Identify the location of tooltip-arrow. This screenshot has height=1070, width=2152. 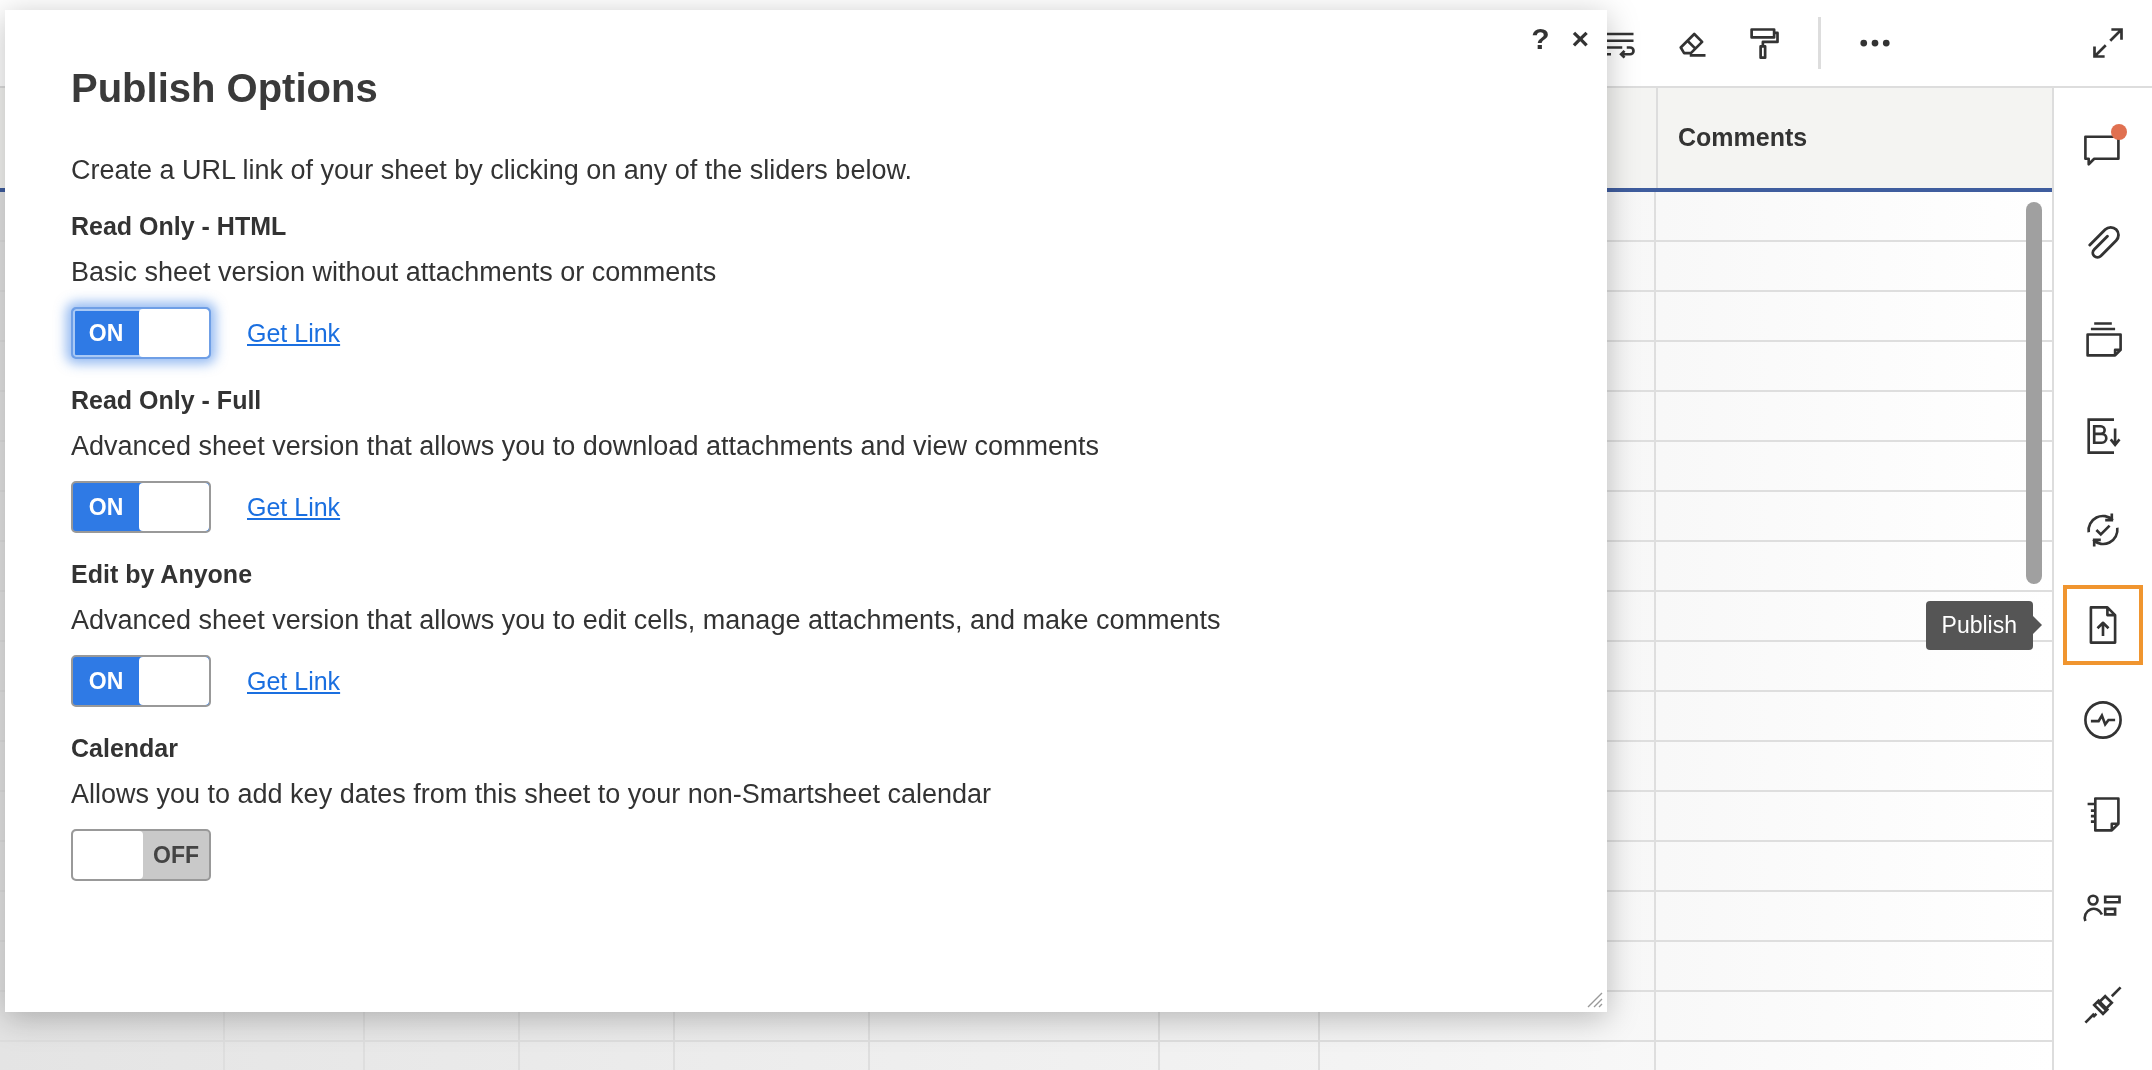
(2037, 625).